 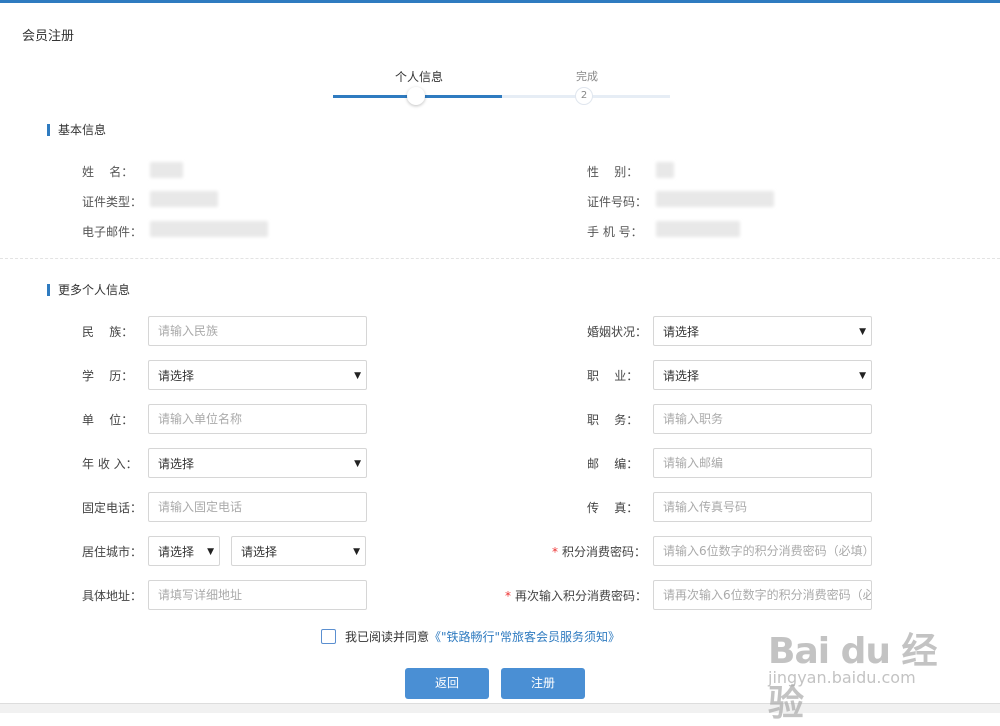 What do you see at coordinates (257, 507) in the screenshot?
I see `landline-input: 请输入固定电话` at bounding box center [257, 507].